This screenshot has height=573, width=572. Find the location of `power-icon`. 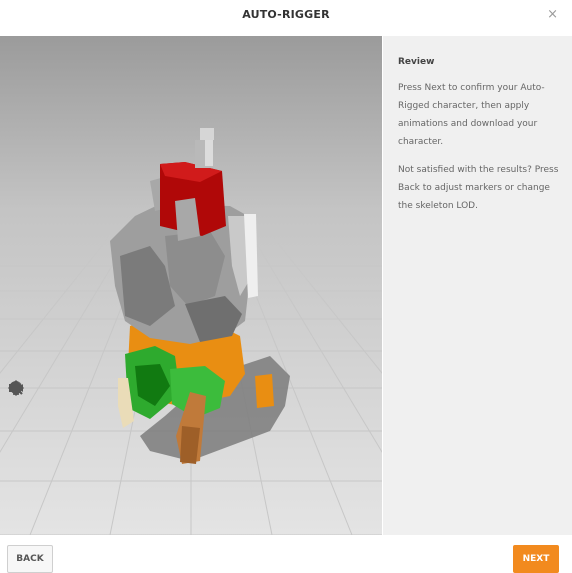

power-icon is located at coordinates (16, 431).